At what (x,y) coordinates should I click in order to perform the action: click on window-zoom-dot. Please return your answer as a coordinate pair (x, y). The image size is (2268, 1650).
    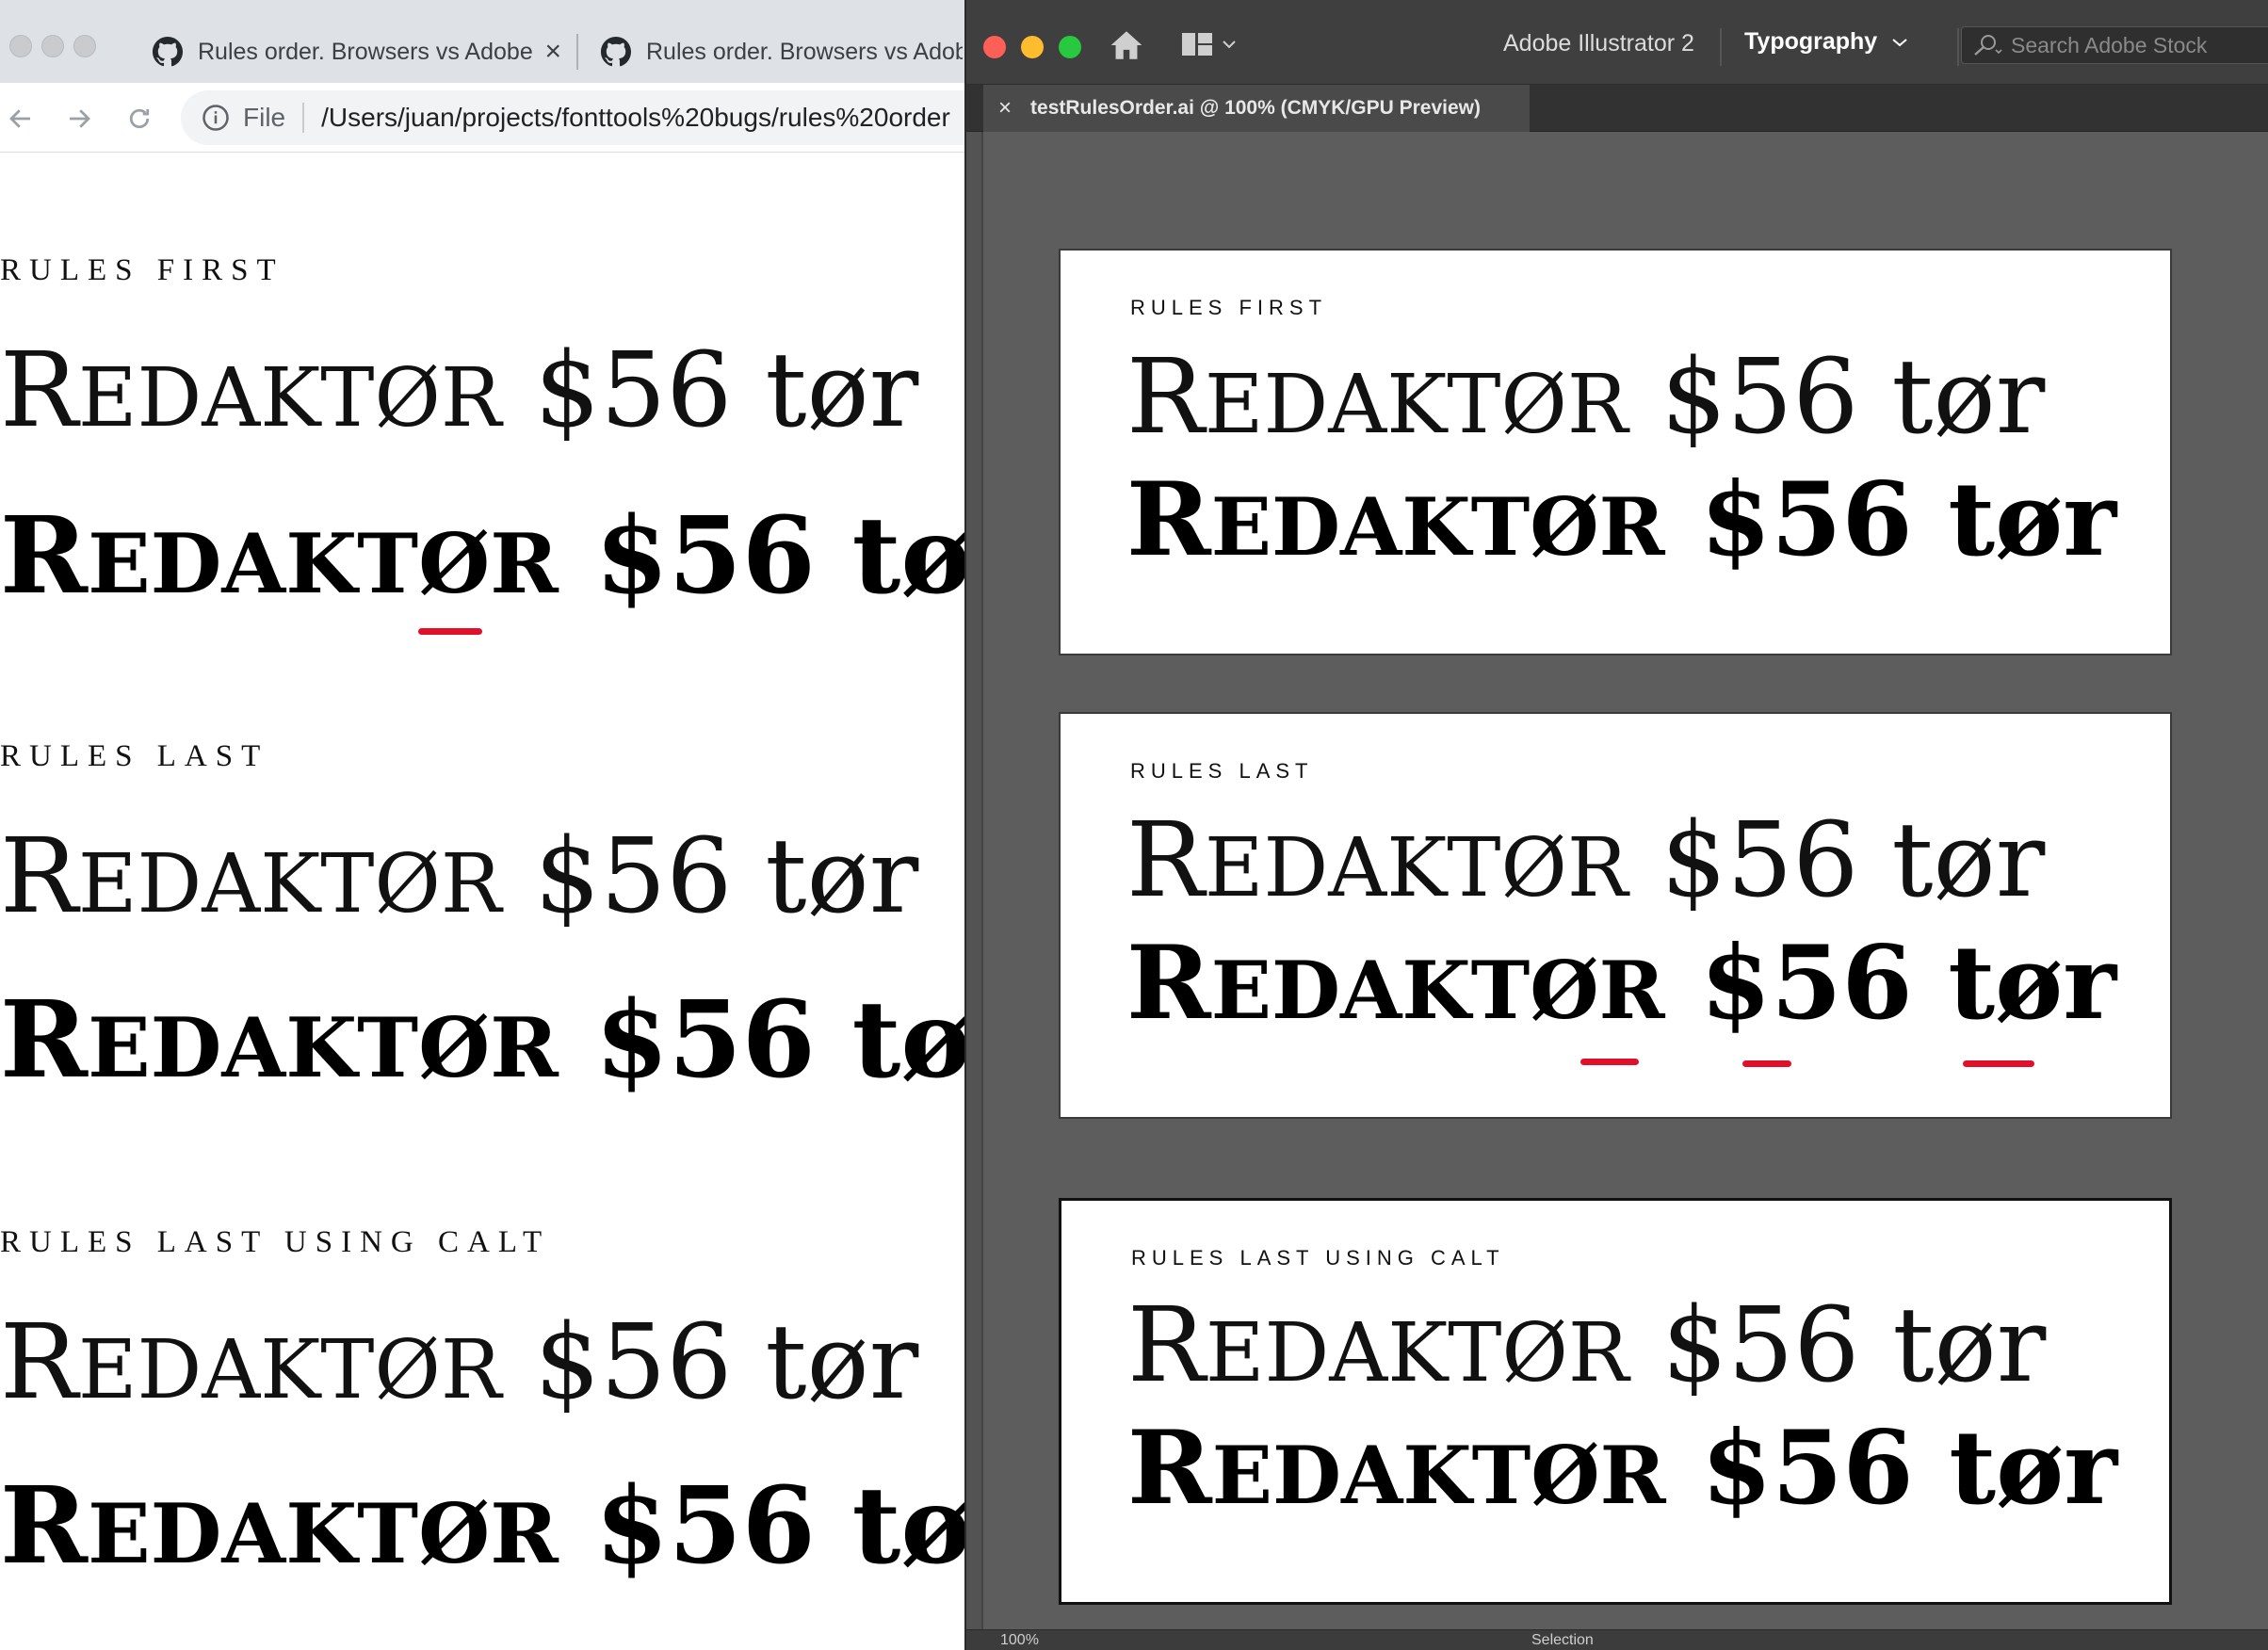
    Looking at the image, I should click on (84, 46).